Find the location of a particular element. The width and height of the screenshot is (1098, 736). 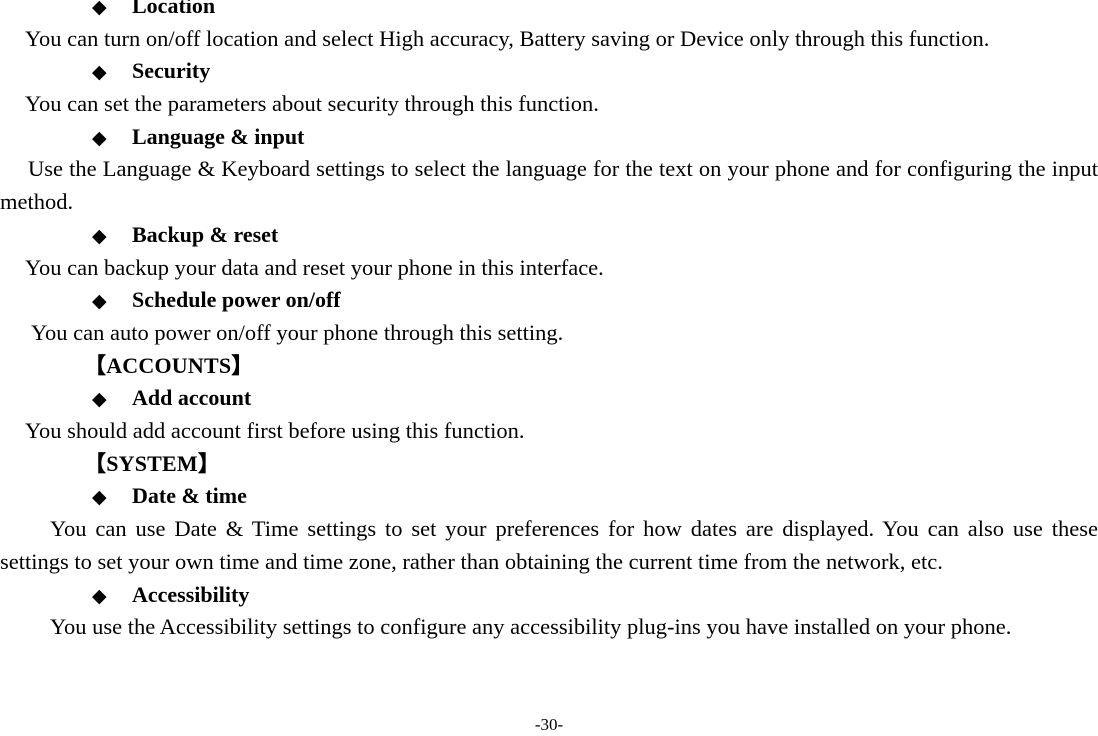

bullet-heading-label: Date & time is located at coordinates (189, 496).